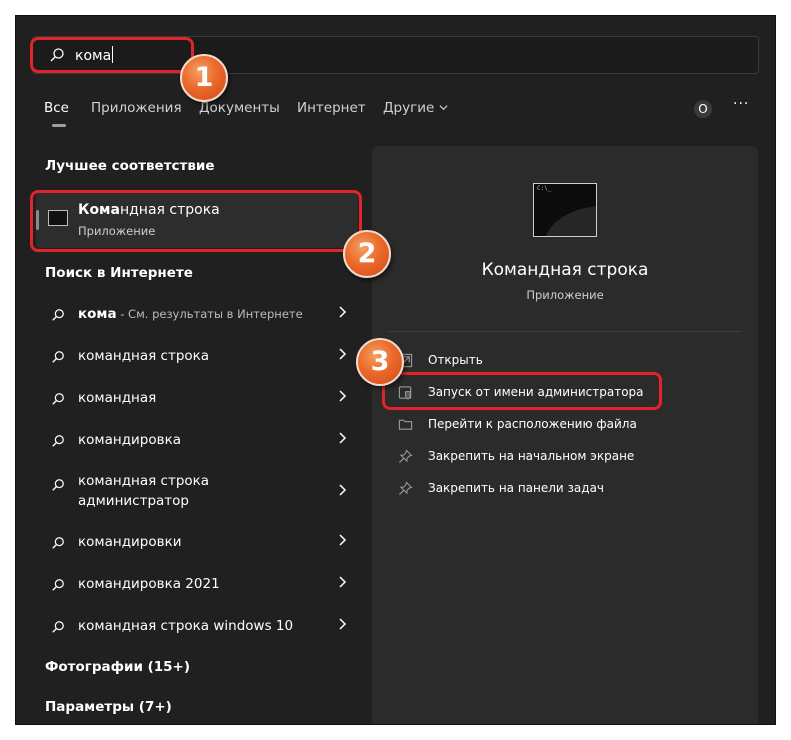 Image resolution: width=791 pixels, height=740 pixels. Describe the element at coordinates (204, 78) in the screenshot. I see `step-badge-1: 1` at that location.